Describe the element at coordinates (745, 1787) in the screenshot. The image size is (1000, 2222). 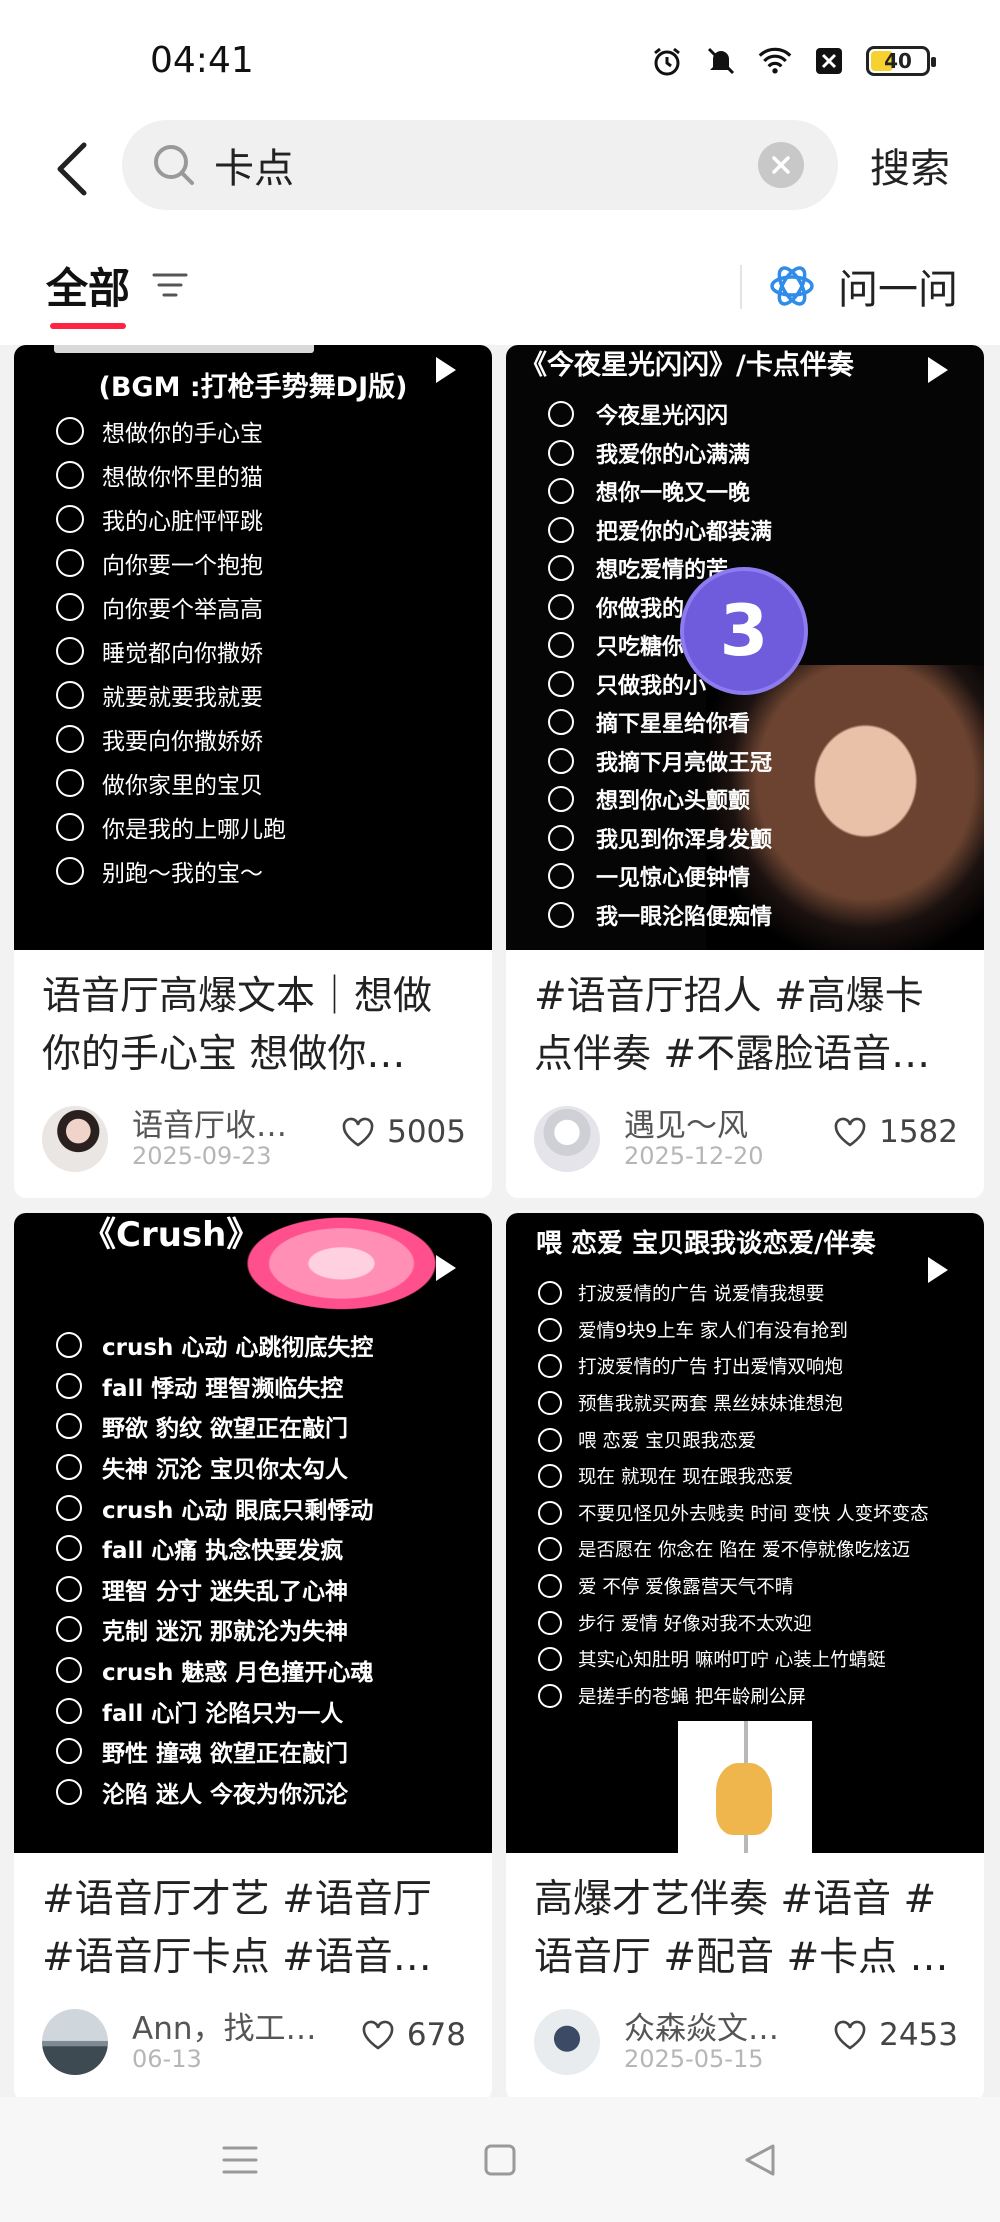
I see `doge-meme-image` at that location.